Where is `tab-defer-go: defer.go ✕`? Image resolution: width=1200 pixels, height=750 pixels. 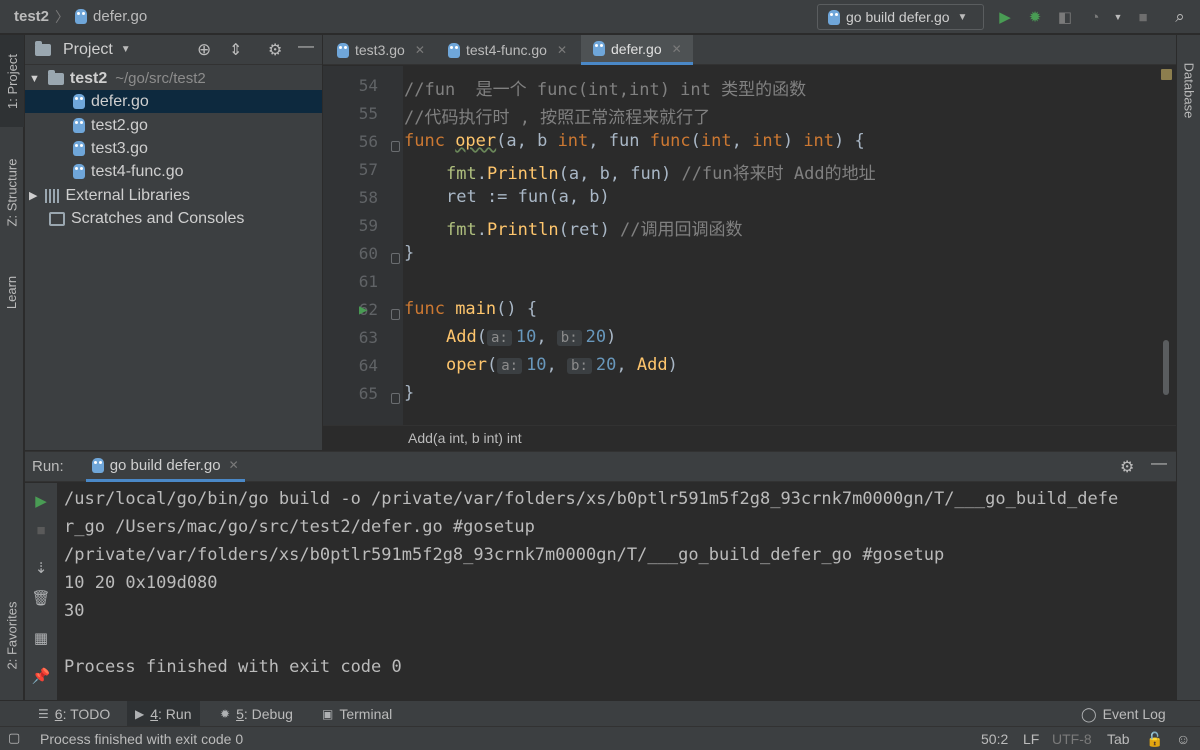
tab-defer-go: defer.go ✕ is located at coordinates (637, 50).